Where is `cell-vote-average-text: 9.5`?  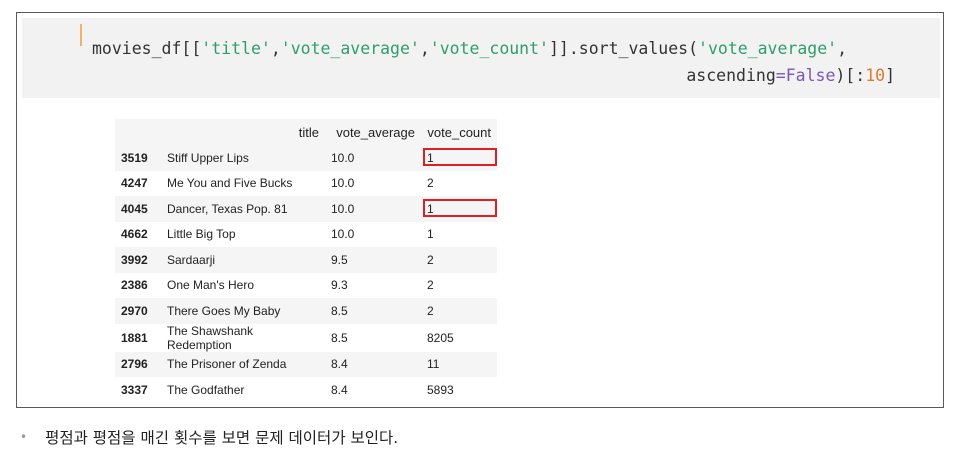
cell-vote-average-text: 9.5 is located at coordinates (339, 259).